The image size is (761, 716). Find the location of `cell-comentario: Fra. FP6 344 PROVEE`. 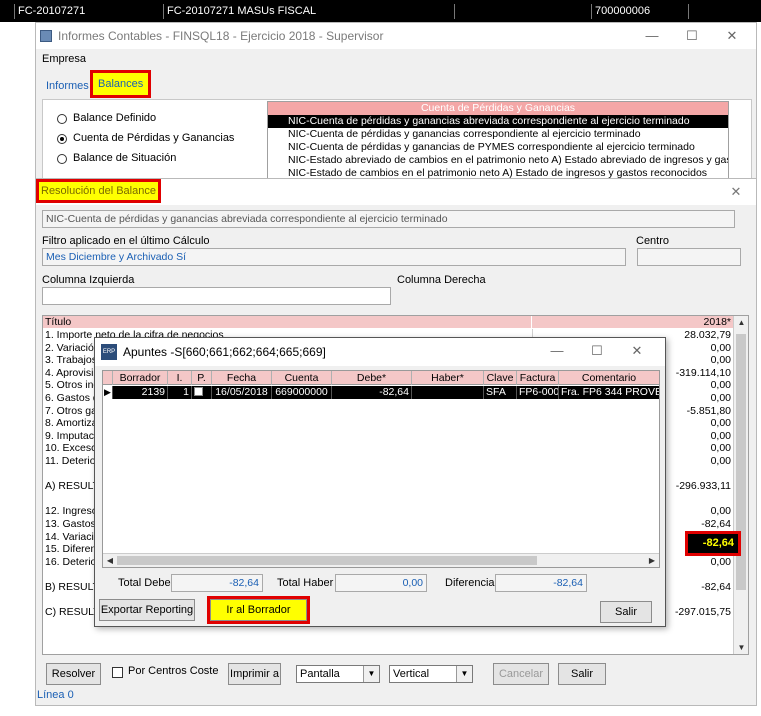

cell-comentario: Fra. FP6 344 PROVEE is located at coordinates (609, 392).